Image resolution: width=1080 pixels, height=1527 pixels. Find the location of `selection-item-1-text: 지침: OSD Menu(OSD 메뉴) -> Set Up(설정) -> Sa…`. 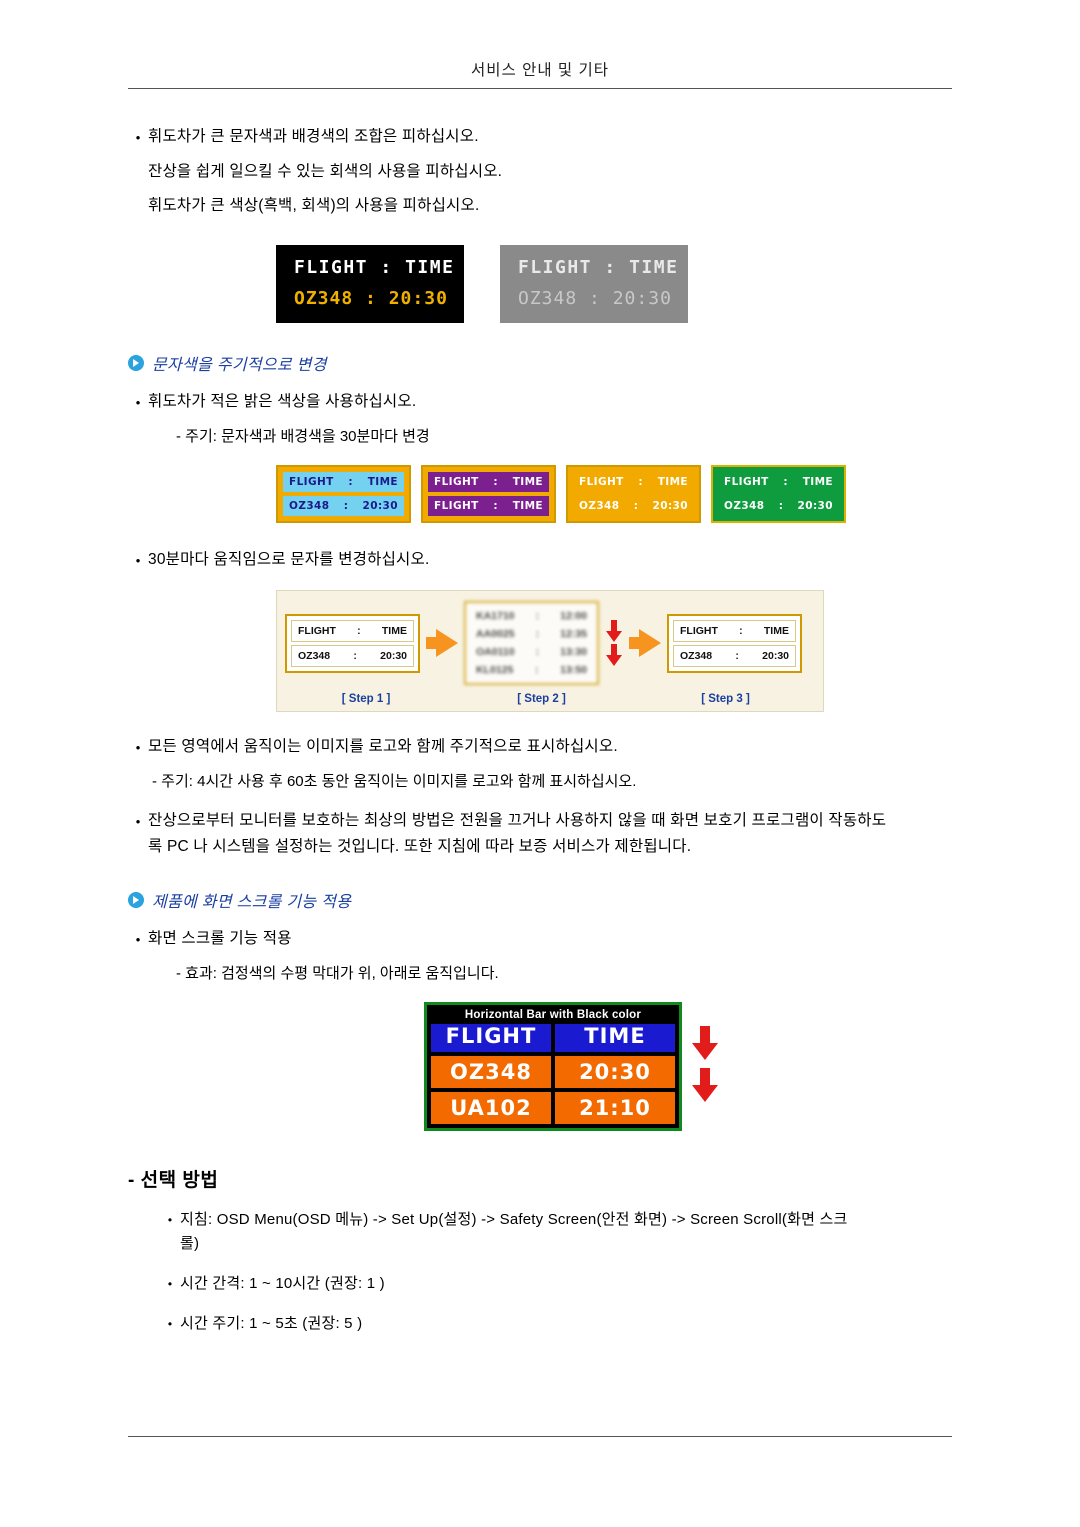

selection-item-1-text: 지침: OSD Menu(OSD 메뉴) -> Set Up(설정) -> Sa… is located at coordinates (514, 1231).